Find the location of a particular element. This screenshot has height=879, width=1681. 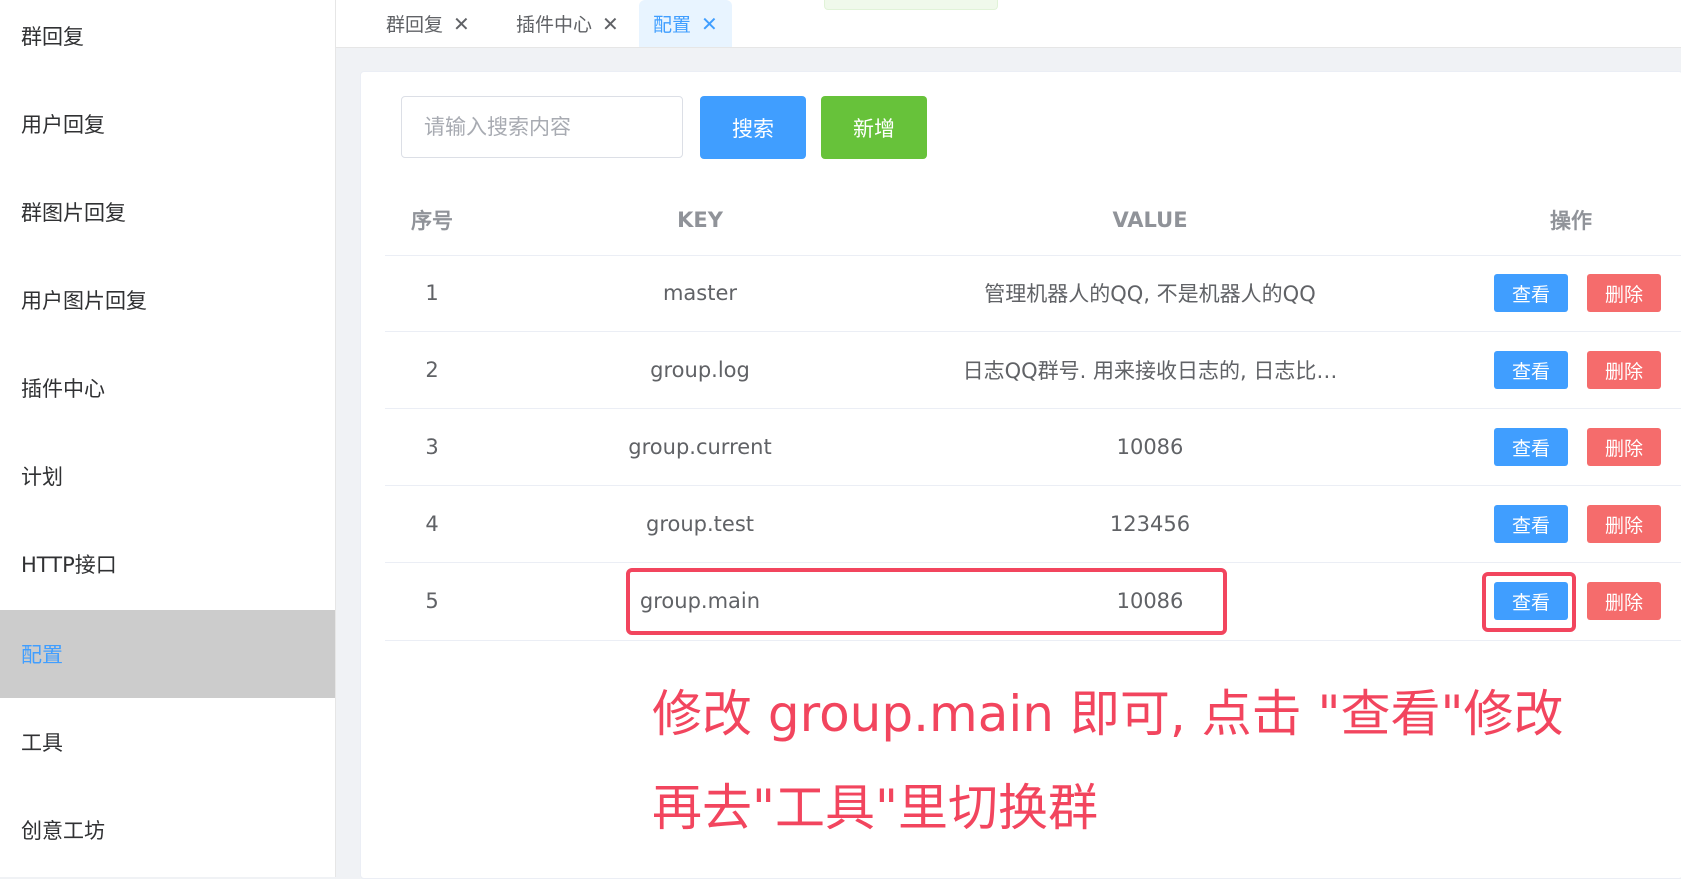

search-input is located at coordinates (542, 127).